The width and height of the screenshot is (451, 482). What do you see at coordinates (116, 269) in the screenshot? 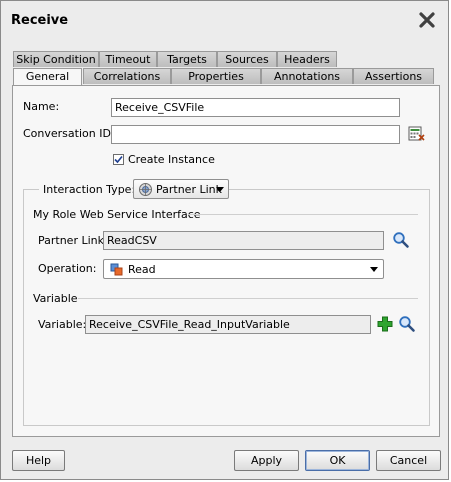
I see `operation-icon` at bounding box center [116, 269].